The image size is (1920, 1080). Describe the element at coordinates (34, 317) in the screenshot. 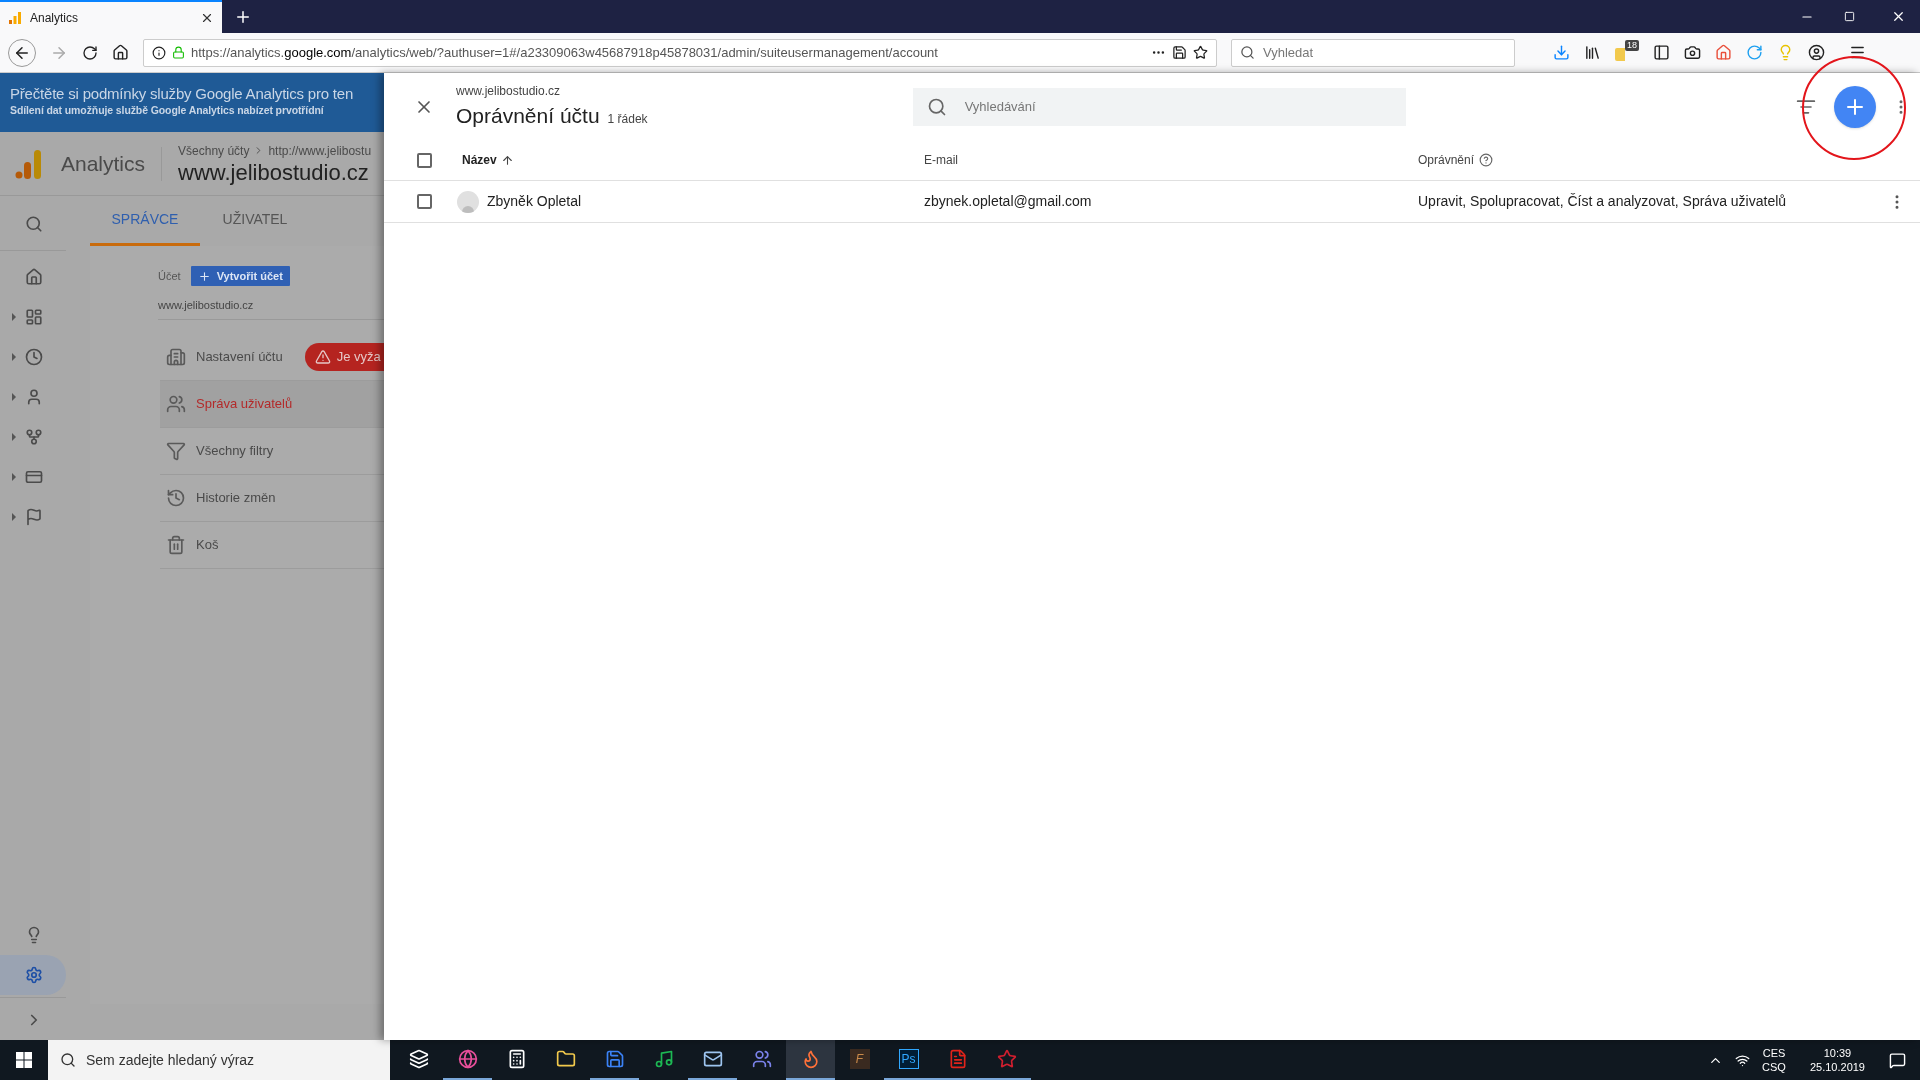

I see `dashboard-icon` at that location.